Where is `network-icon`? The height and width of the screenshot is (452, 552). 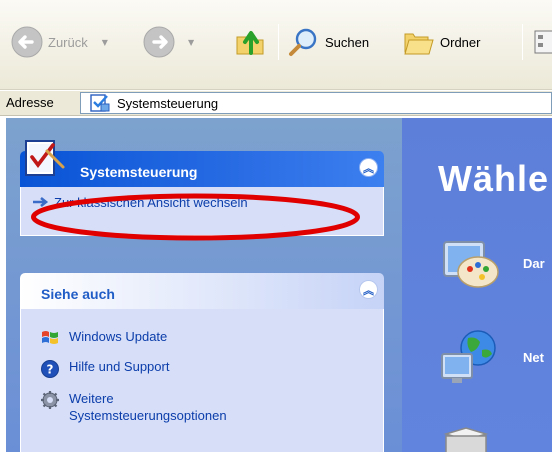 network-icon is located at coordinates (468, 356).